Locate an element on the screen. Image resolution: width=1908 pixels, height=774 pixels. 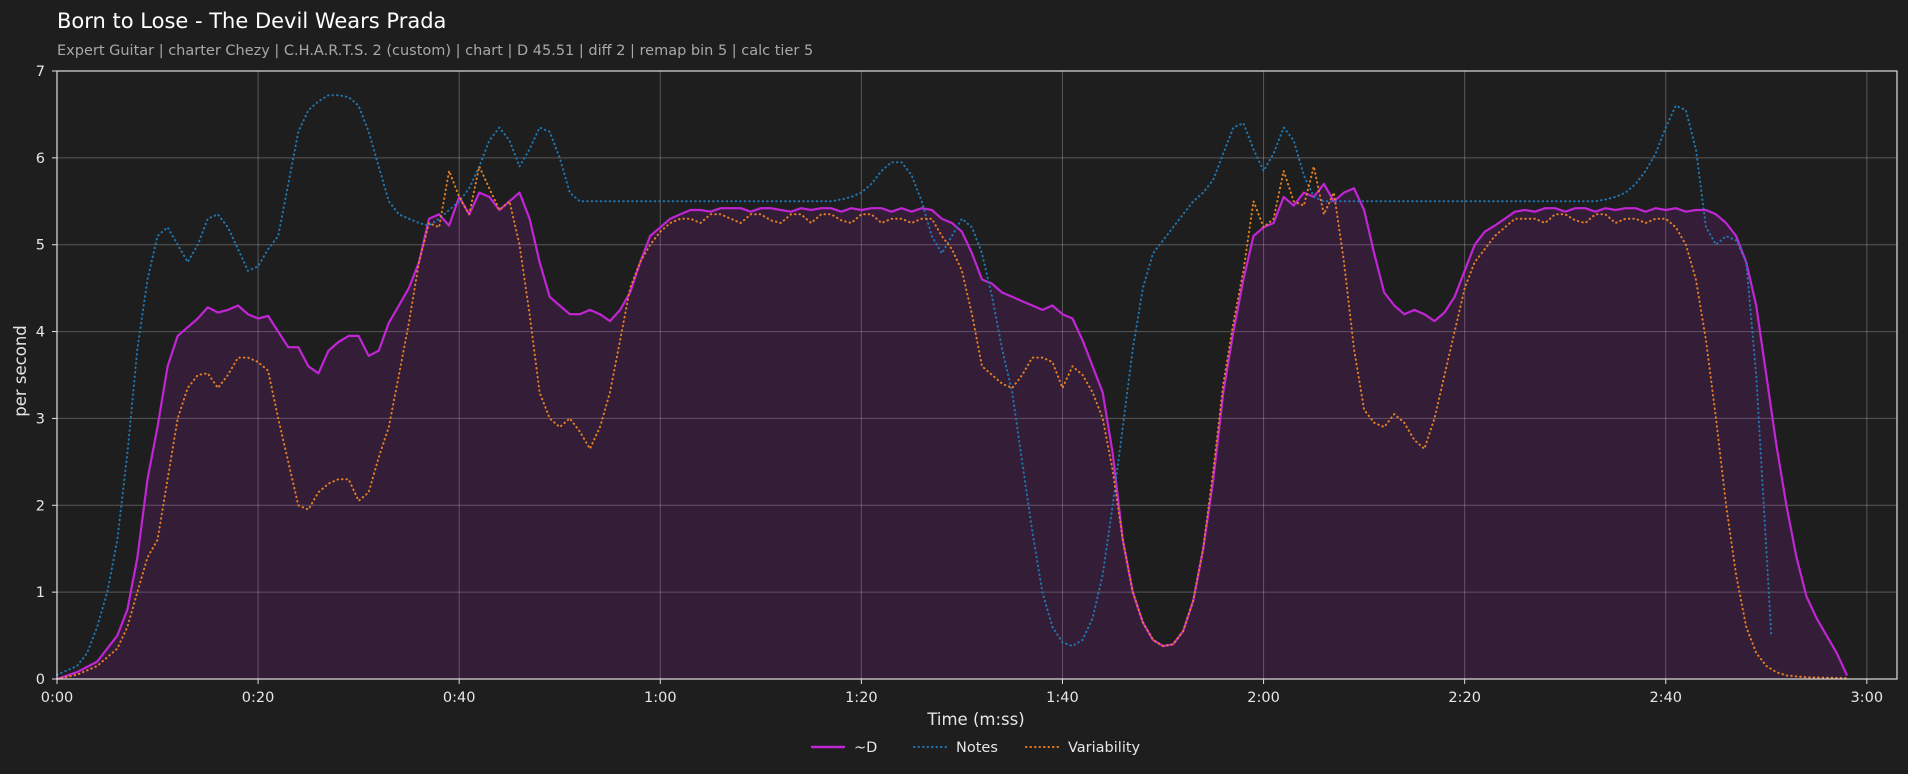
y-tick-label: 6 is located at coordinates (40, 159).